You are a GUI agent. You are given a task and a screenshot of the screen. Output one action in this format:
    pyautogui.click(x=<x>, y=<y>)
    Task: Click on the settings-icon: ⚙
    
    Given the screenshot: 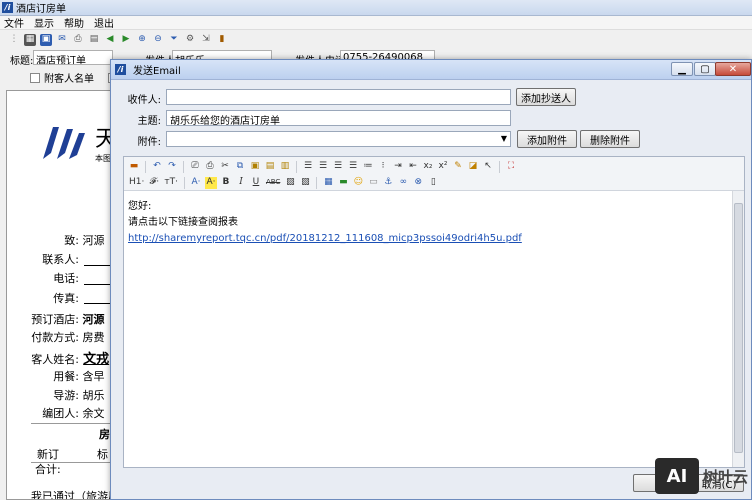 What is the action you would take?
    pyautogui.click(x=190, y=40)
    